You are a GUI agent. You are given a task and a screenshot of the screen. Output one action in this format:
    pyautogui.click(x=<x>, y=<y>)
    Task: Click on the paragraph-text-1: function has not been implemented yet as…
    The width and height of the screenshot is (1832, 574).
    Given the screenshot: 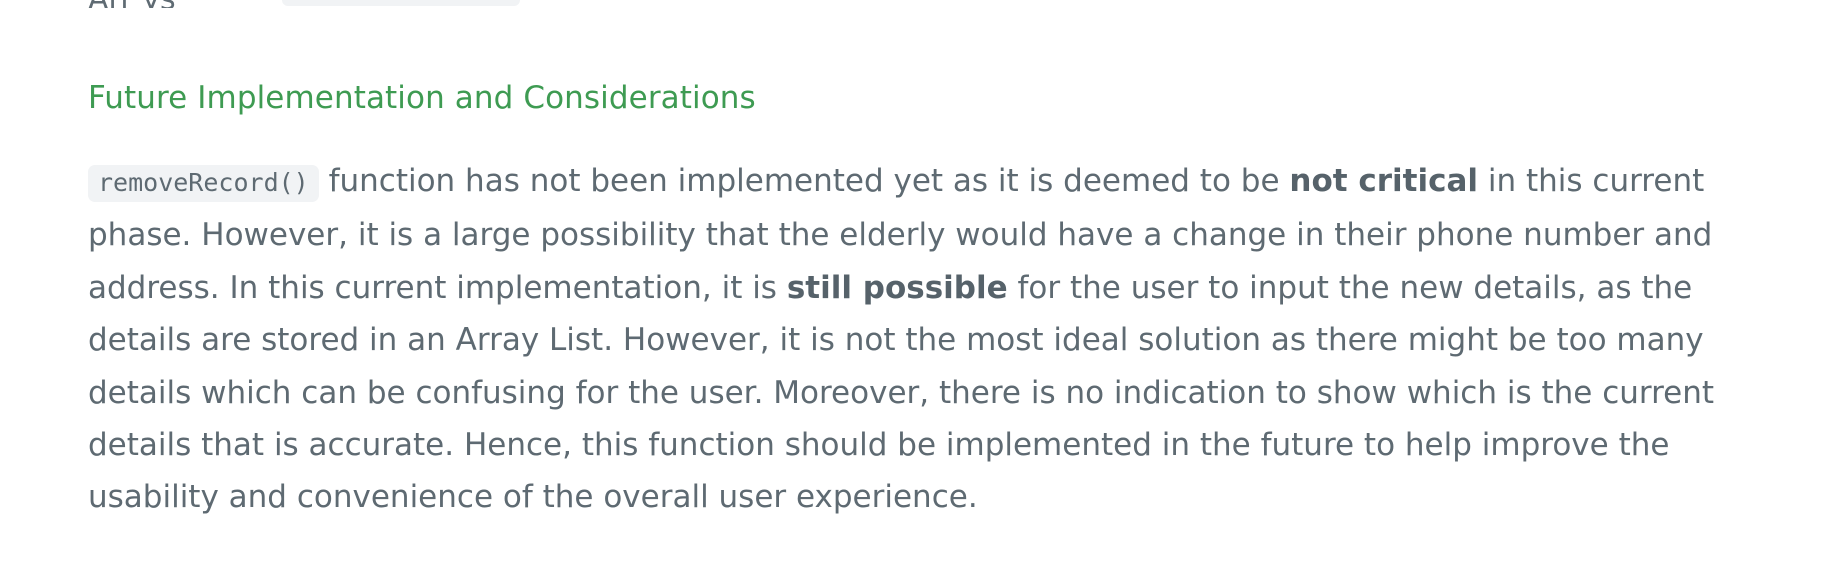 What is the action you would take?
    pyautogui.click(x=804, y=181)
    